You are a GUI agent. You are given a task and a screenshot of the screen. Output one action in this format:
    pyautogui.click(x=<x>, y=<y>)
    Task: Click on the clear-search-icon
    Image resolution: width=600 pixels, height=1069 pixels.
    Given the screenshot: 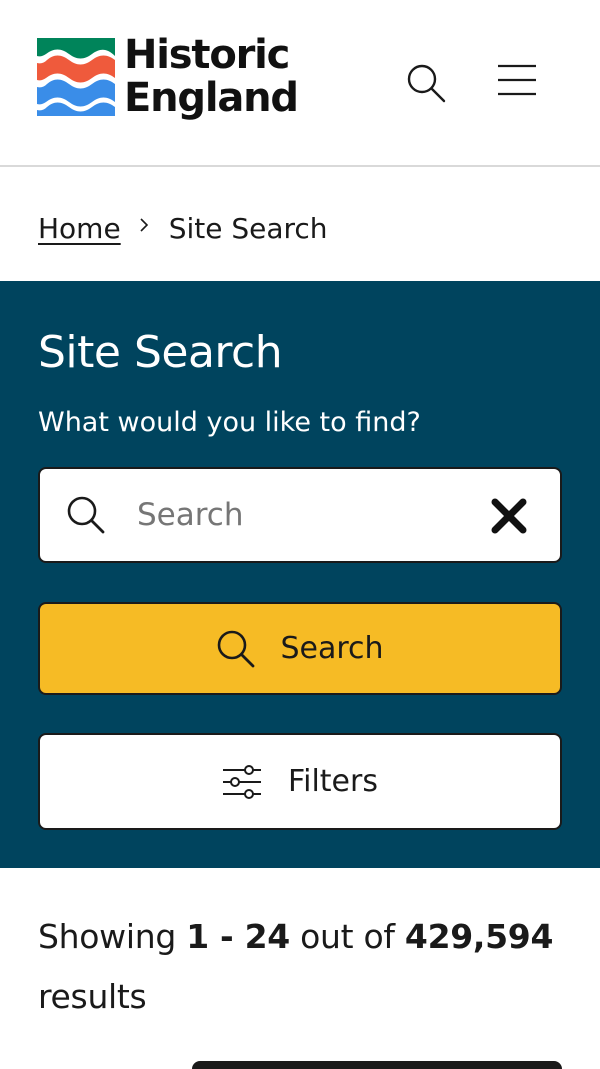 What is the action you would take?
    pyautogui.click(x=509, y=516)
    